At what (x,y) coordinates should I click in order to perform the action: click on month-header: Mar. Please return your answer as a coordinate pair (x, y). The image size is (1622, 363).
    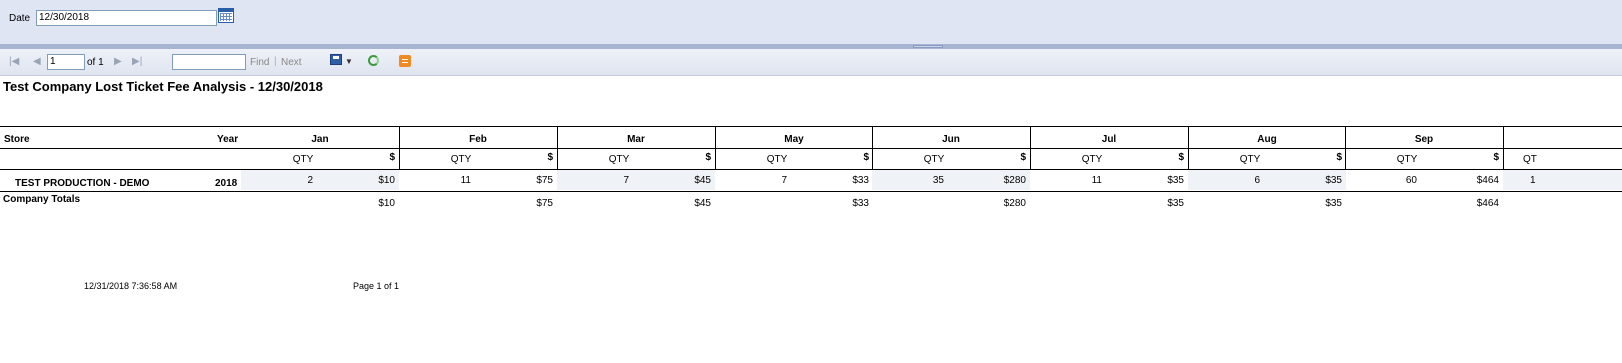
    Looking at the image, I should click on (636, 139).